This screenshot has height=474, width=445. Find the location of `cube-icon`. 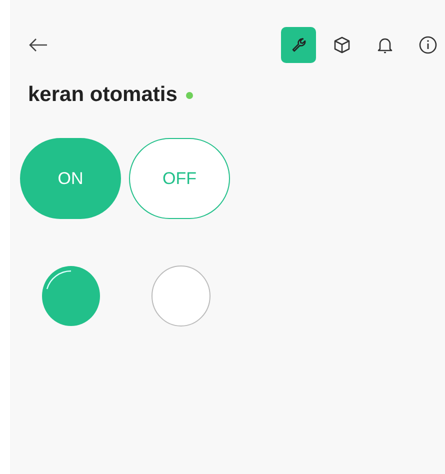

cube-icon is located at coordinates (342, 45).